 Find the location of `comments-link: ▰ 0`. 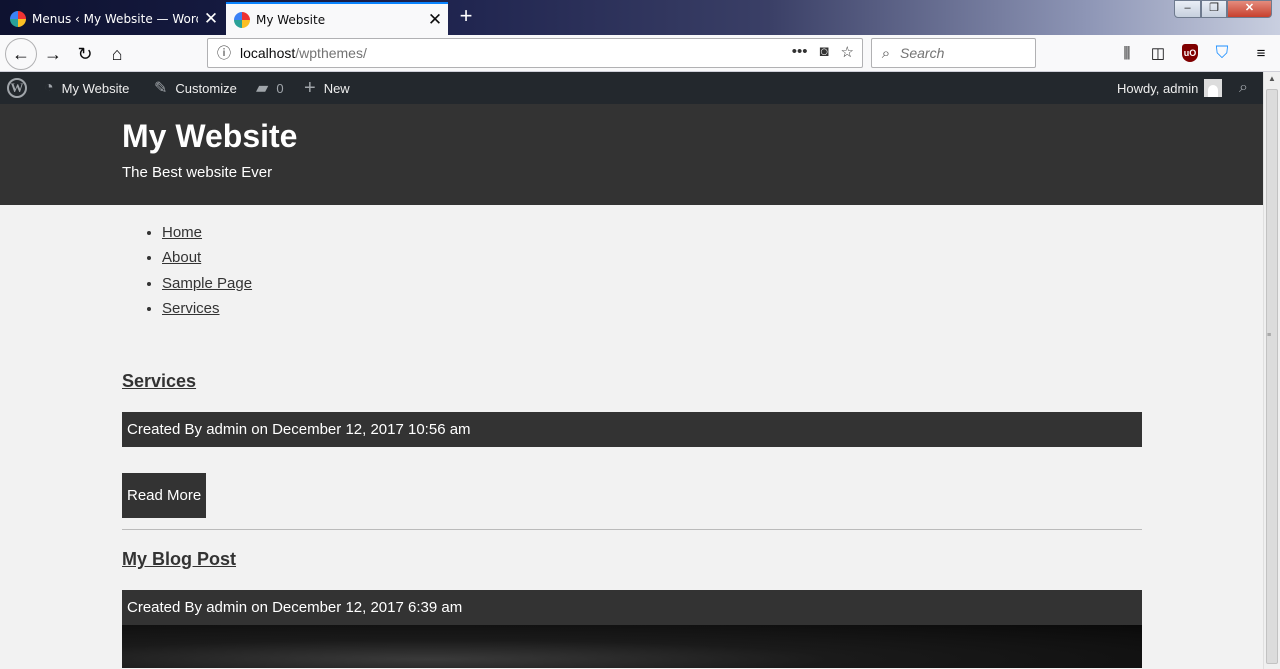

comments-link: ▰ 0 is located at coordinates (270, 88).